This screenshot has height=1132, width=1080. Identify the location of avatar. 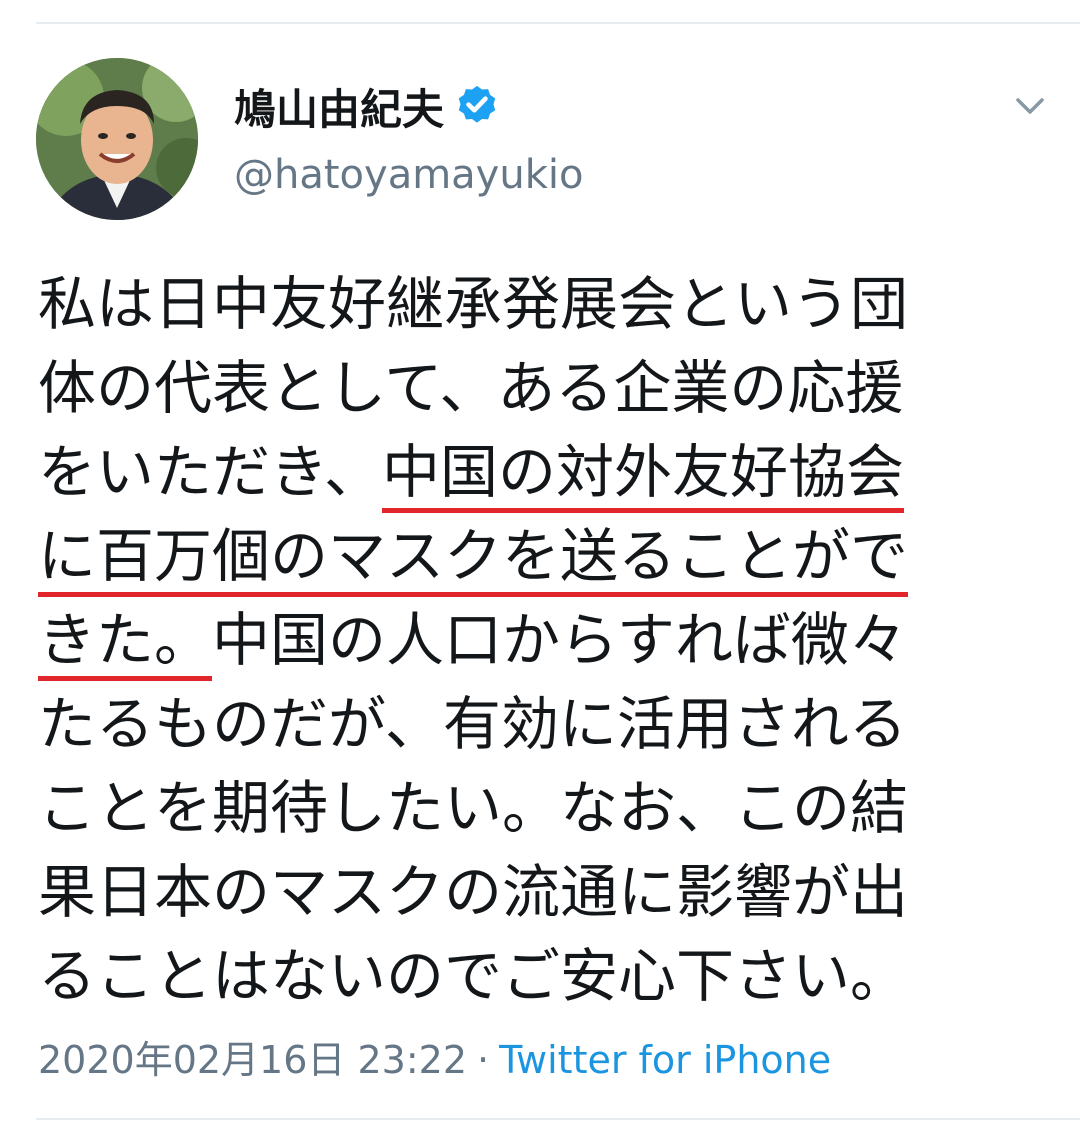
(117, 139).